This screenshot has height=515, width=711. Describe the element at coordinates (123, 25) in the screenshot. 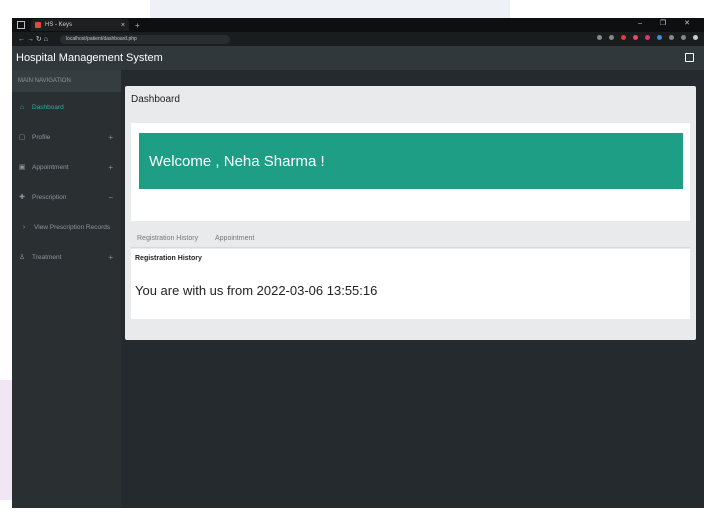

I see `tab-close-icon: ×` at that location.